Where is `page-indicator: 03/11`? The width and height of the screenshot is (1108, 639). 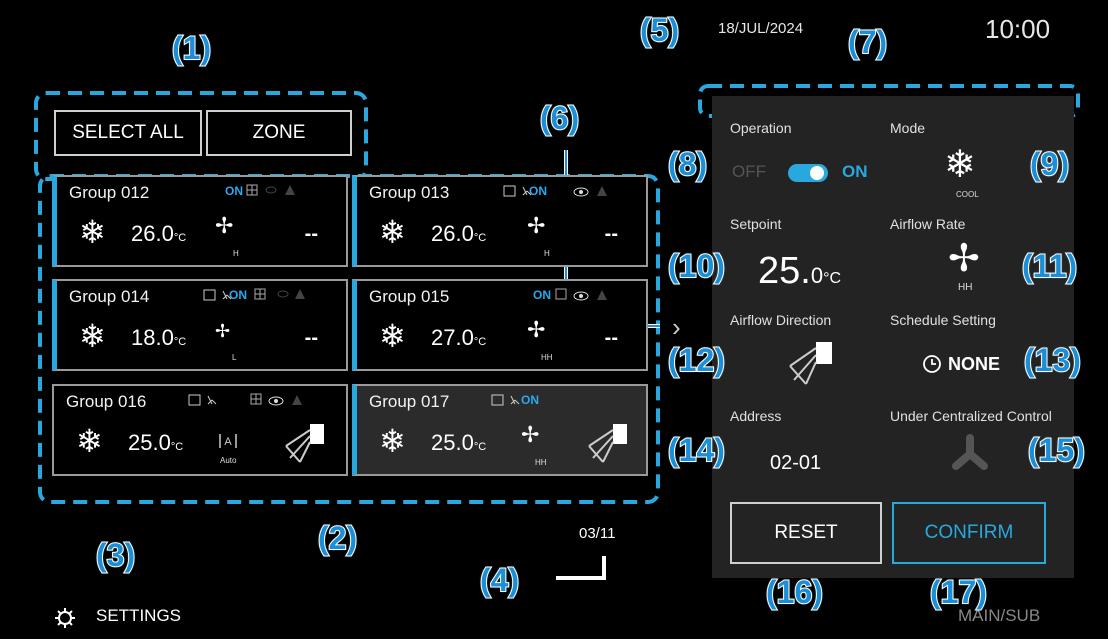
page-indicator: 03/11 is located at coordinates (597, 533).